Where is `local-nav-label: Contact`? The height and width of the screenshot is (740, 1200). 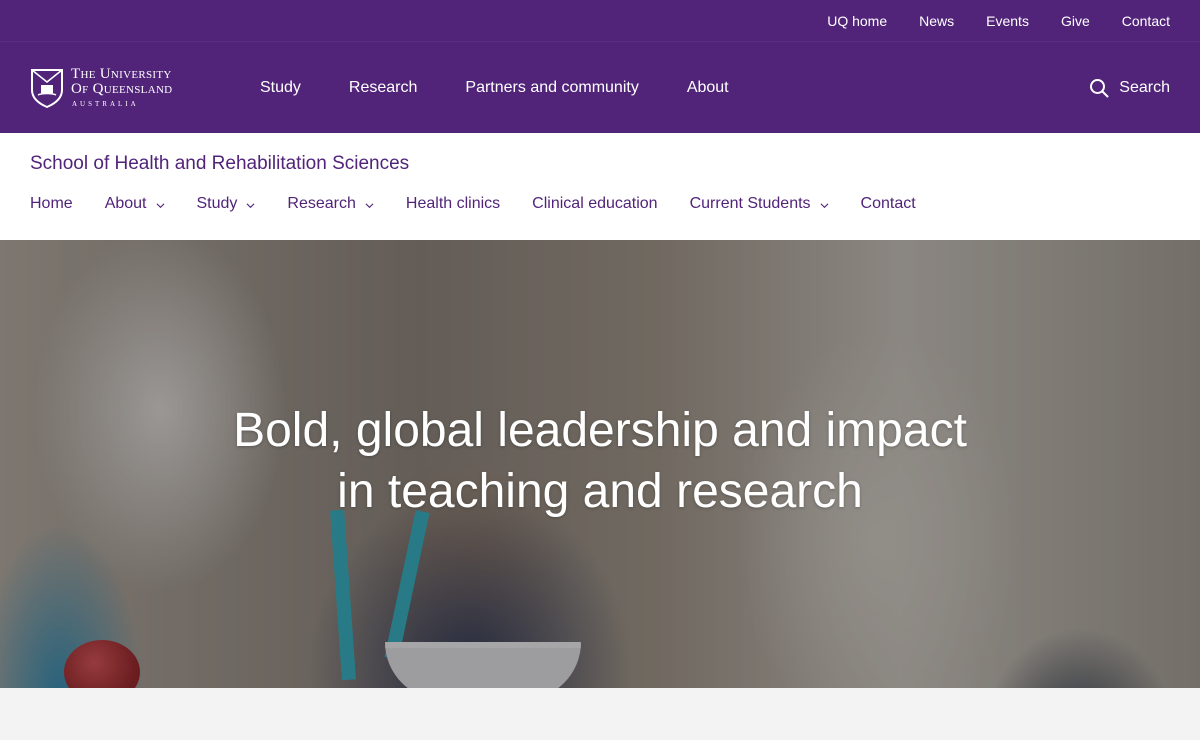 local-nav-label: Contact is located at coordinates (888, 203).